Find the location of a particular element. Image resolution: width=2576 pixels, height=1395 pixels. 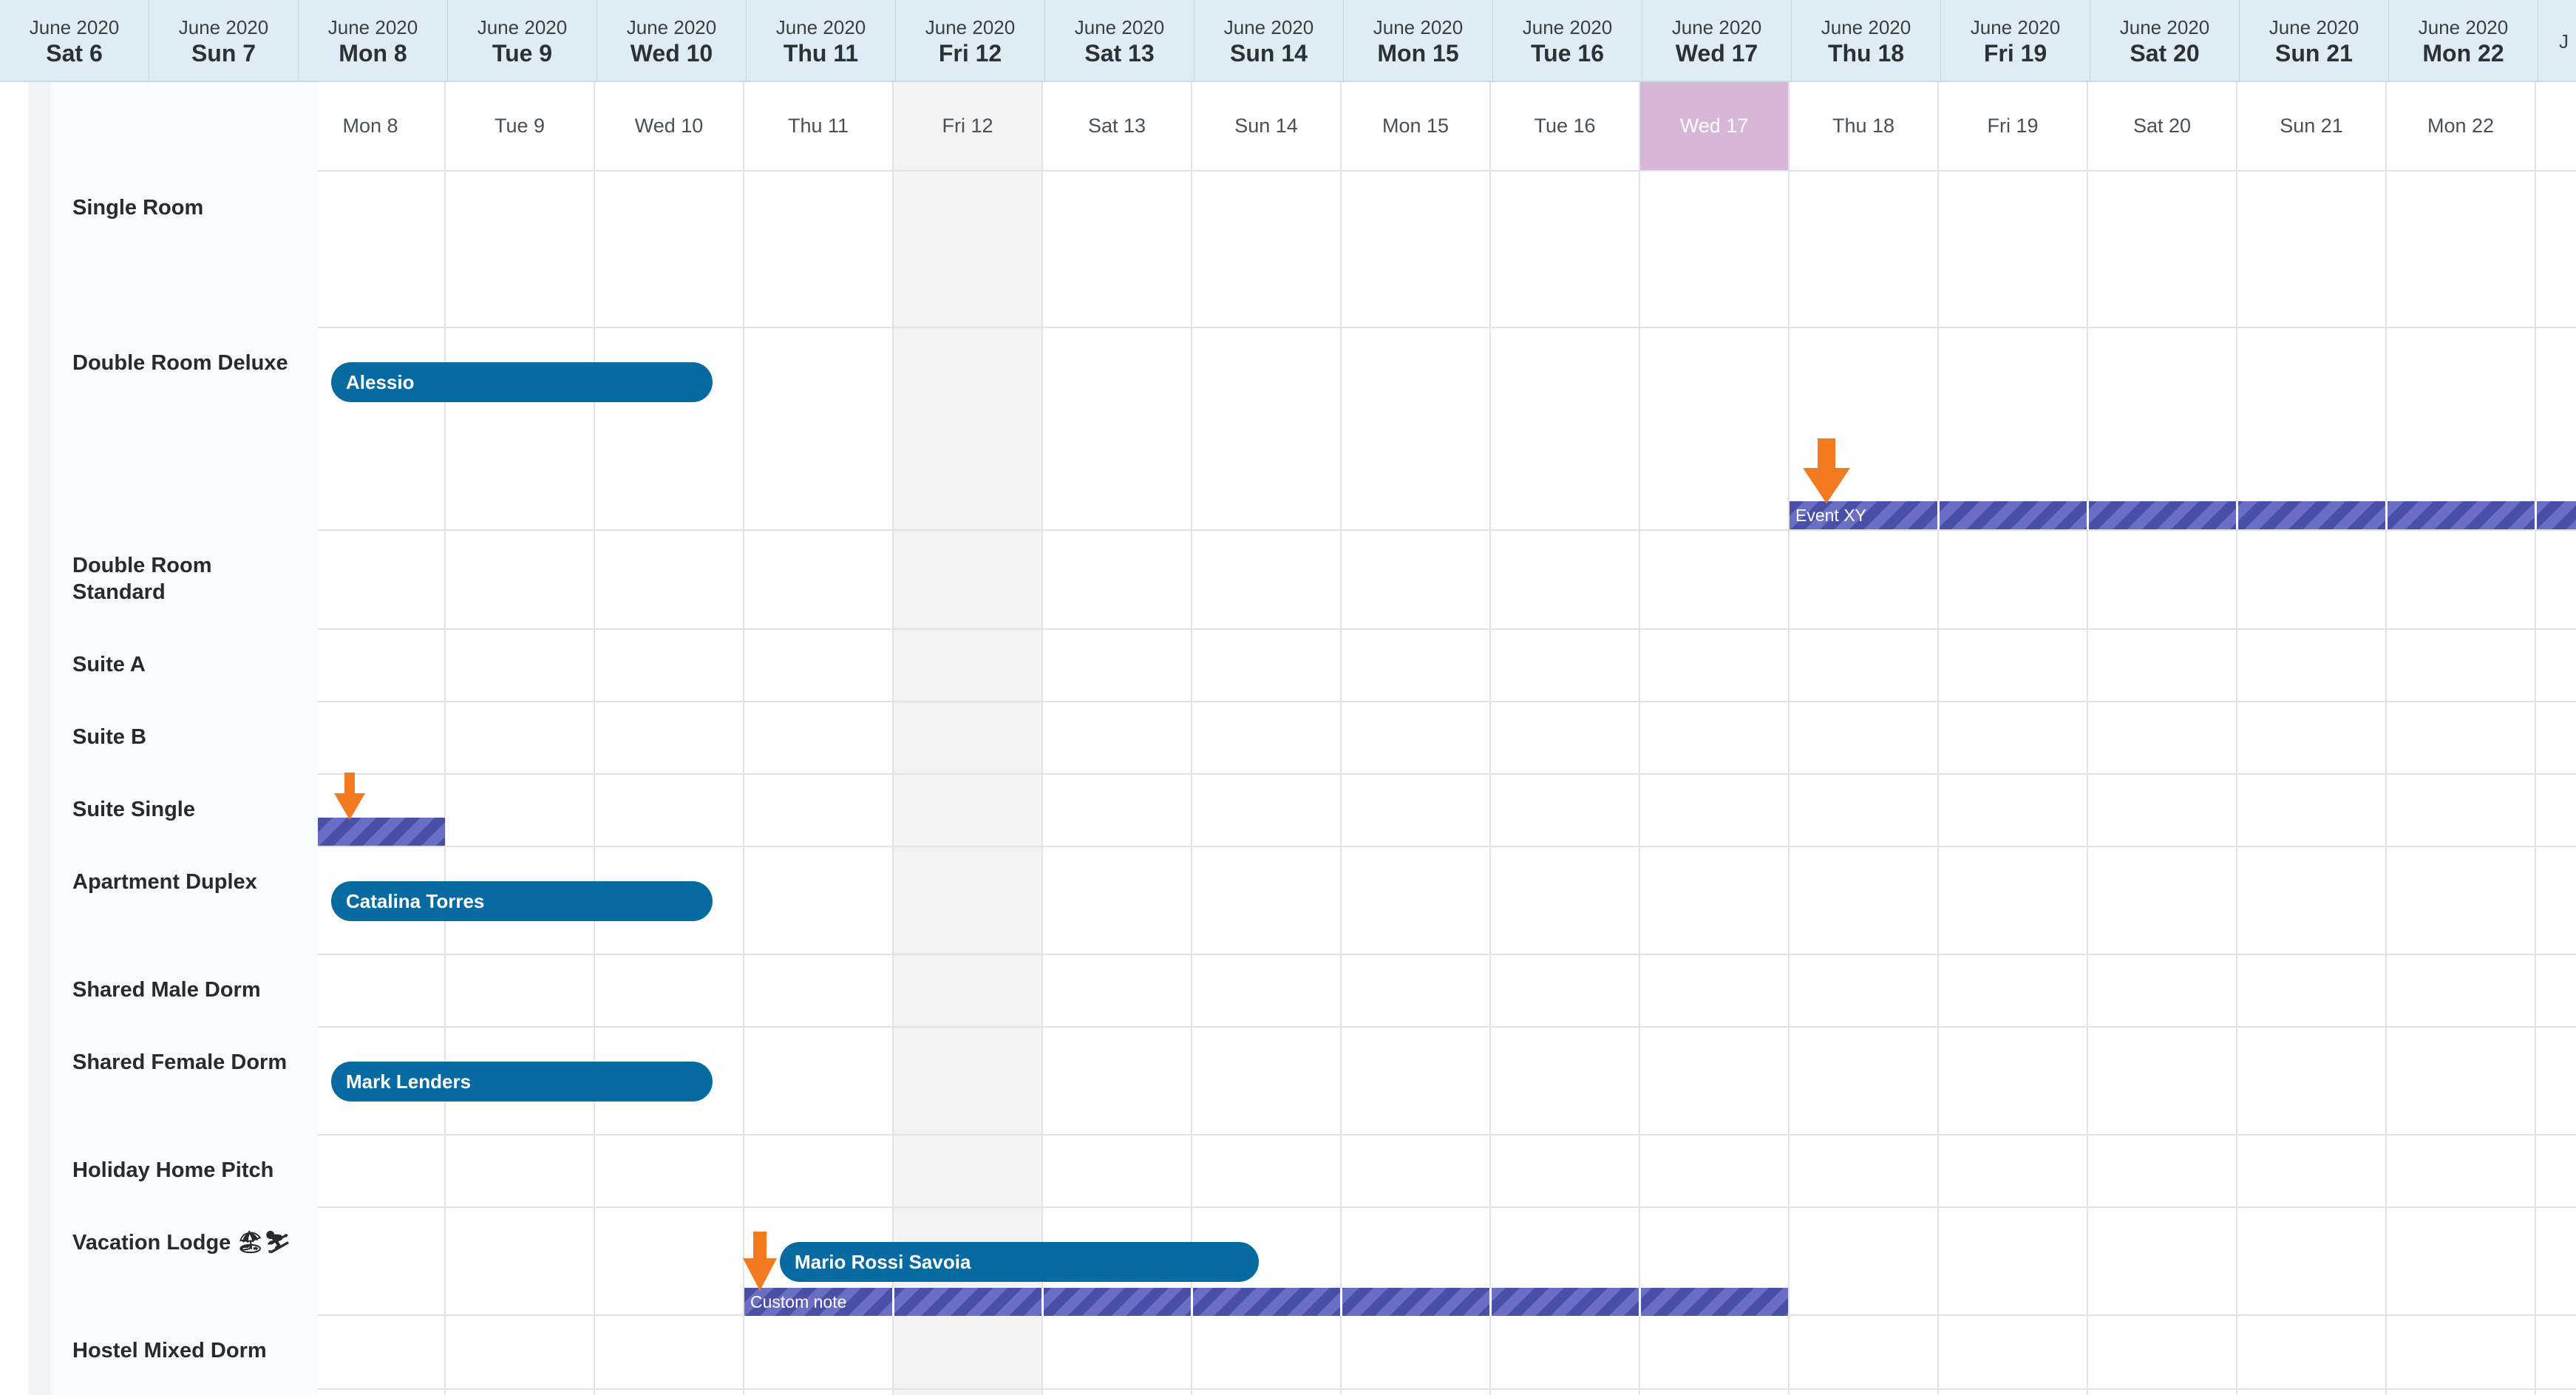

room-label: Double Room Deluxe is located at coordinates (190, 363).